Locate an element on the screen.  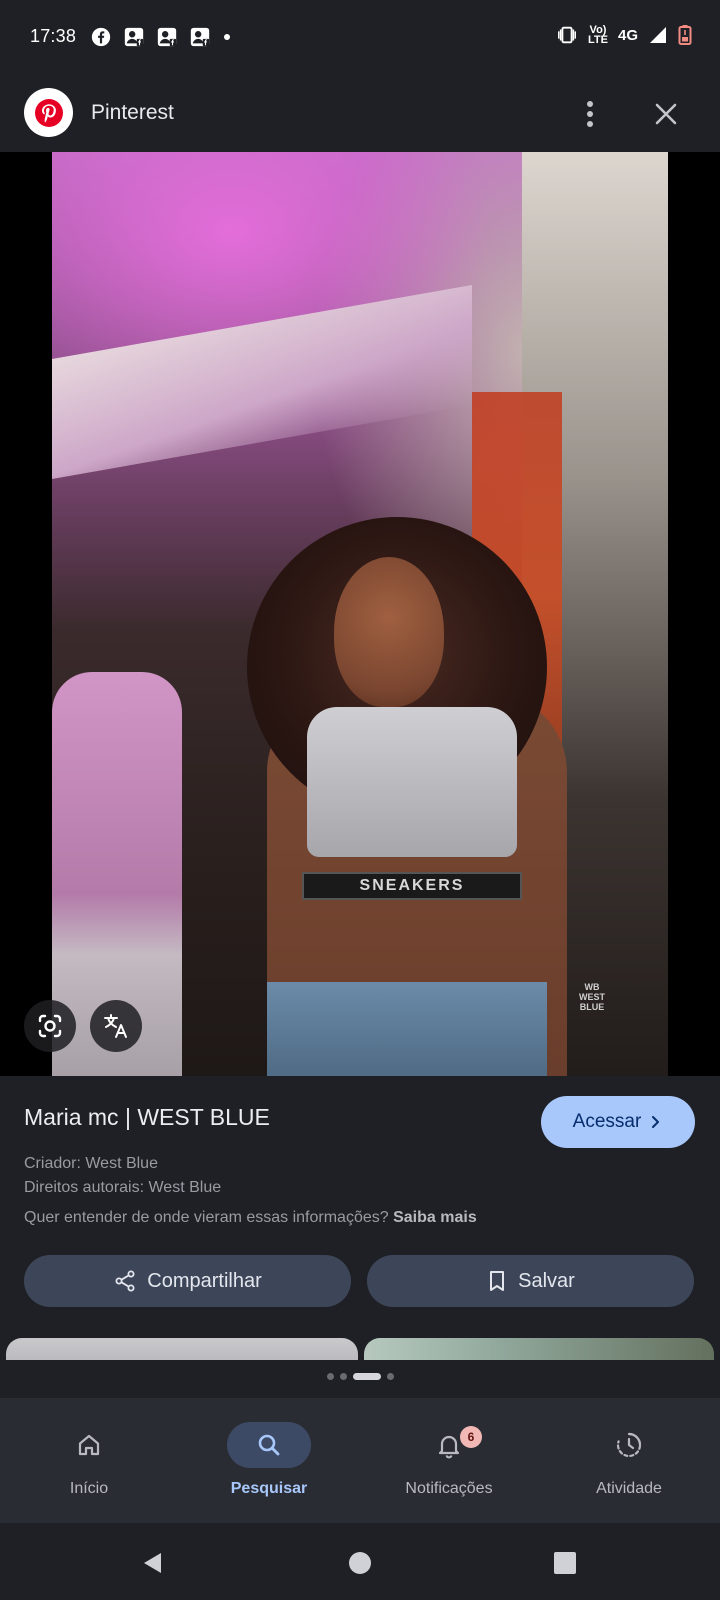
nav-activity-label: Atividade is located at coordinates (629, 1488).